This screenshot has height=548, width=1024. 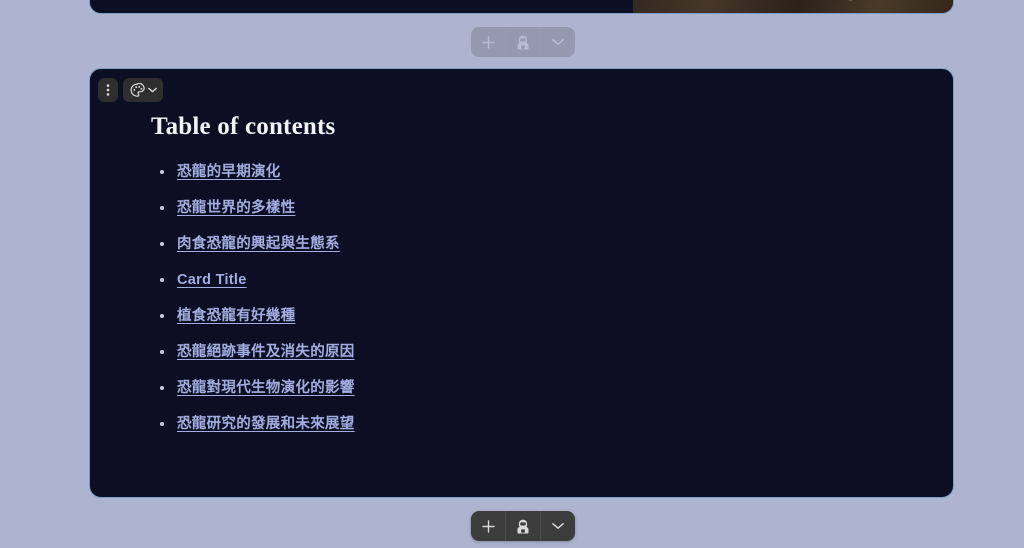 What do you see at coordinates (266, 388) in the screenshot?
I see `toc-link: 恐龍對現代生物演化的影響` at bounding box center [266, 388].